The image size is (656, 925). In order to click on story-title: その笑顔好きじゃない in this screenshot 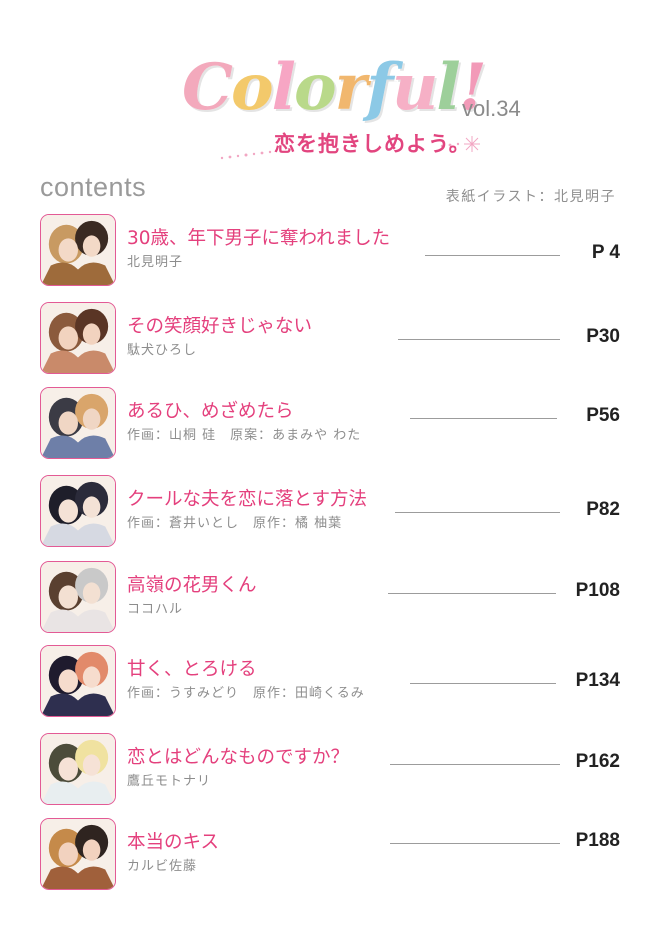, I will do `click(219, 325)`.